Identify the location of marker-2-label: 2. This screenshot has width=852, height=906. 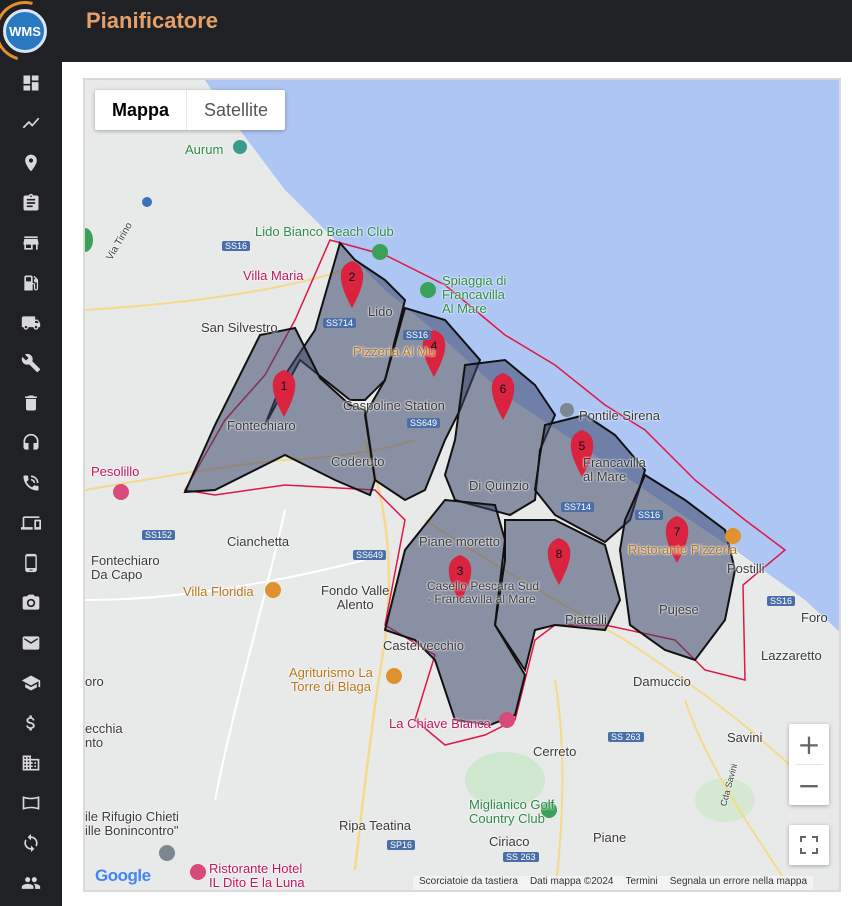
(352, 277).